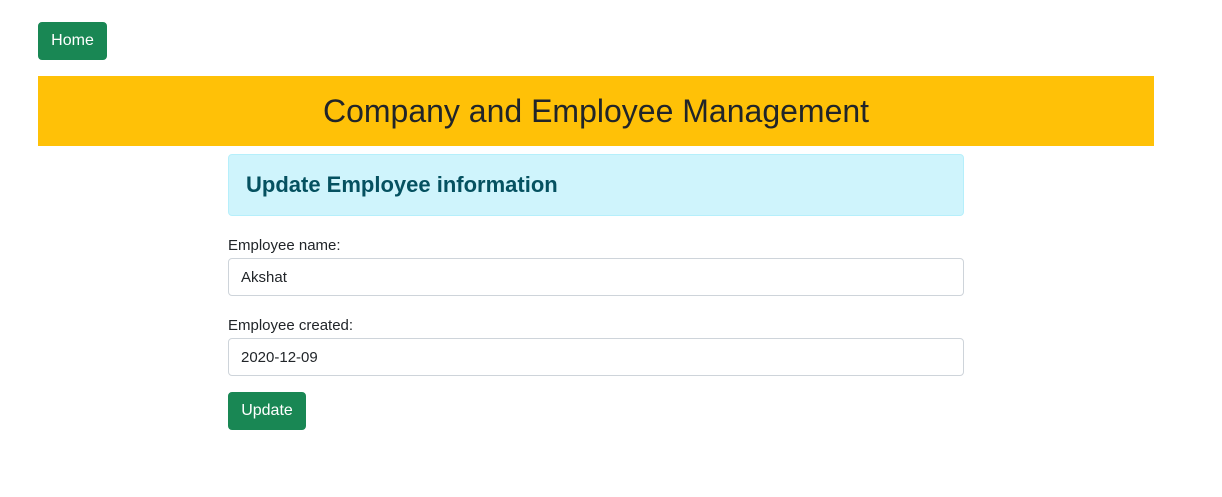  Describe the element at coordinates (402, 184) in the screenshot. I see `form-heading: Update Employee information` at that location.